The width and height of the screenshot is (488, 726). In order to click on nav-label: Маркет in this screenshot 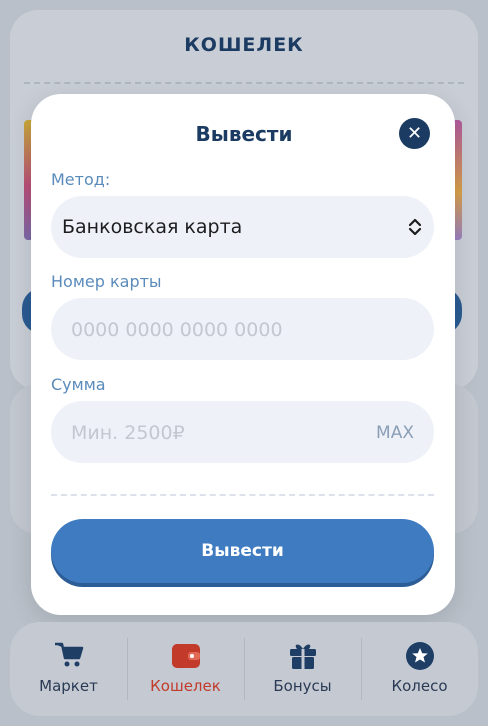, I will do `click(68, 686)`.